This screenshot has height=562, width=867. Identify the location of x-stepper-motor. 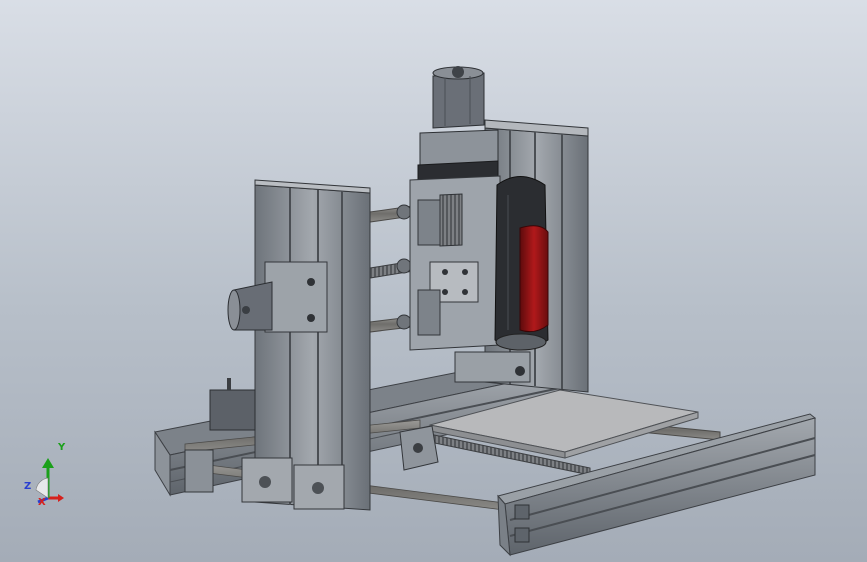
(277, 297).